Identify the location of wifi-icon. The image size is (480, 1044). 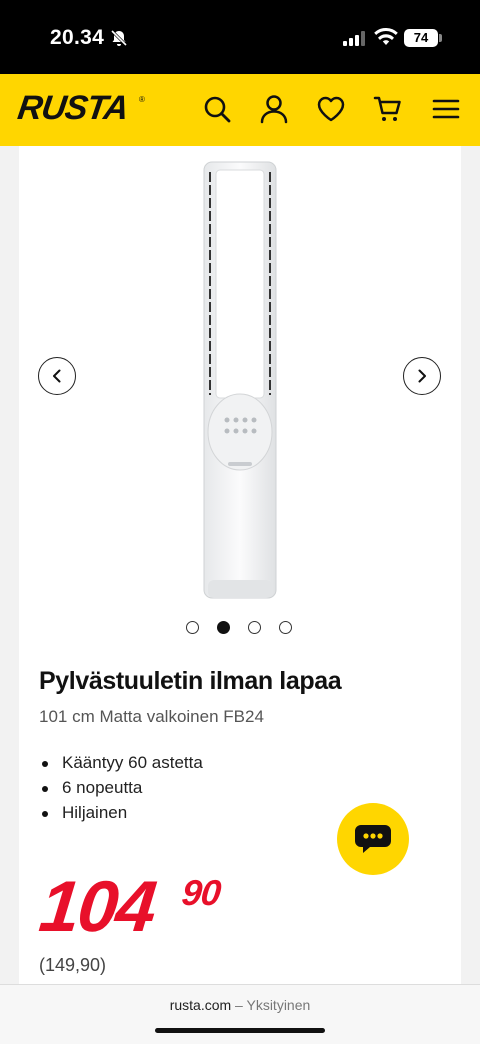
(386, 36).